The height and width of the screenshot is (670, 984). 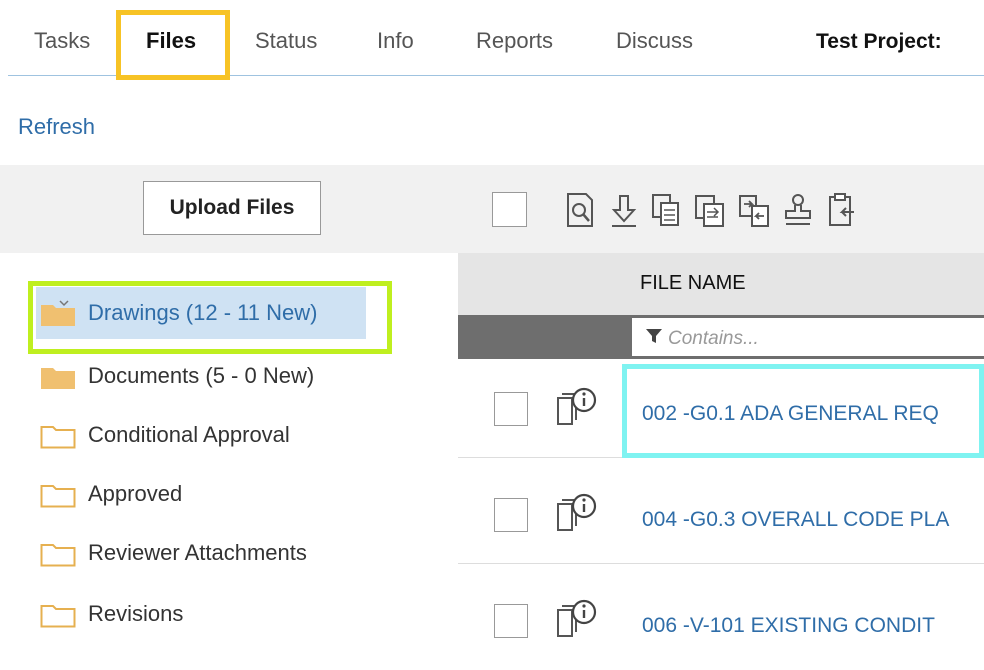 What do you see at coordinates (693, 283) in the screenshot?
I see `file-name-column-header: FILE NAME` at bounding box center [693, 283].